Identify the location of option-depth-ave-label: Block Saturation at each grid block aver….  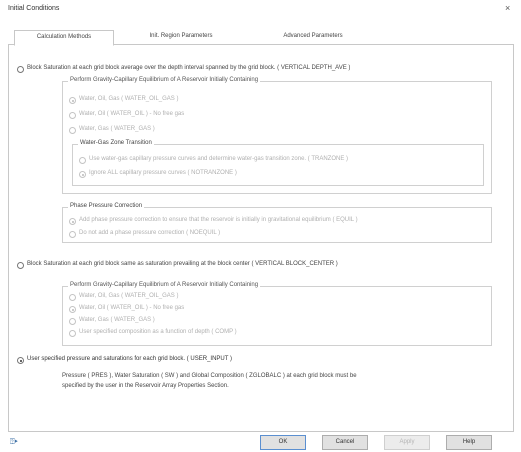
(189, 68).